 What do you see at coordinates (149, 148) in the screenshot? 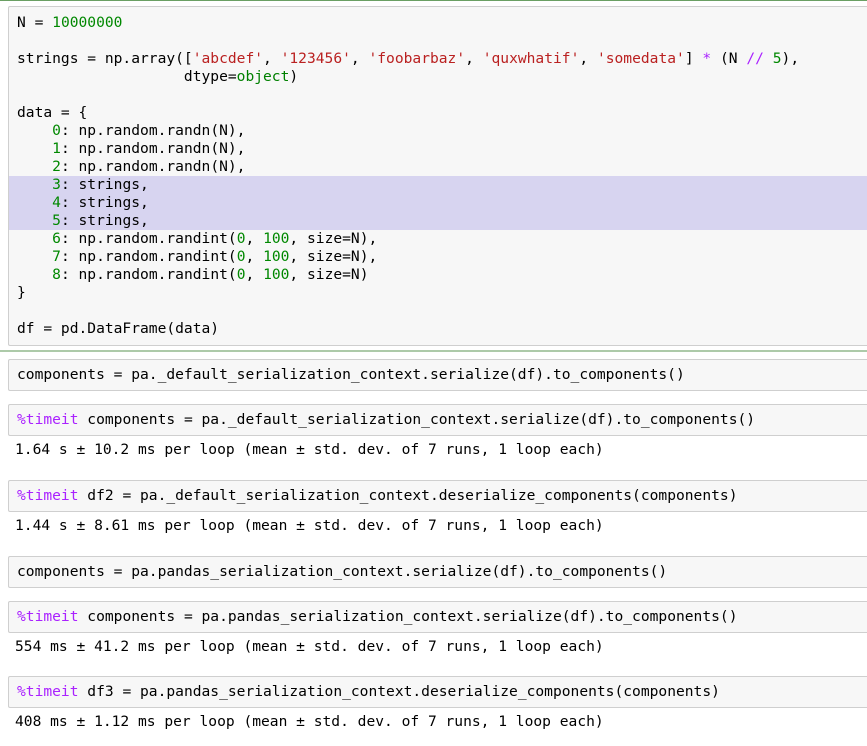
I see `code-line: 1: np.random.randn(N),` at bounding box center [149, 148].